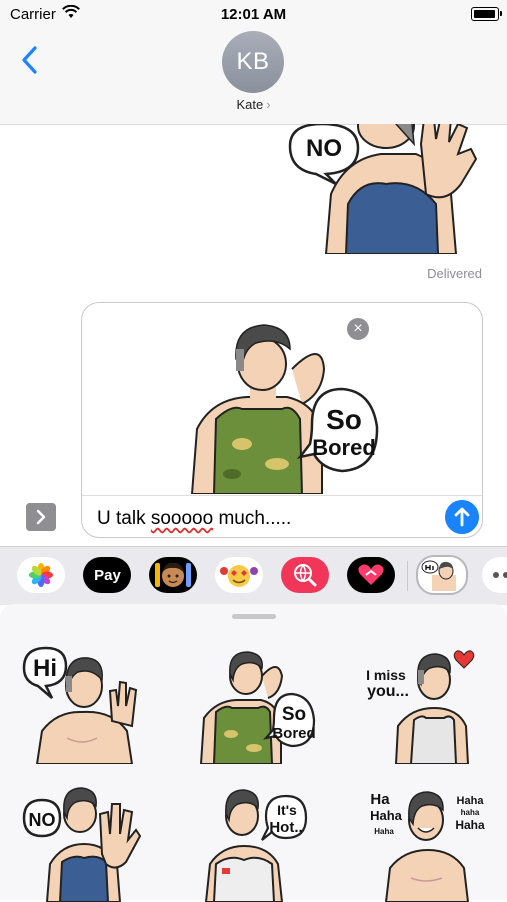 This screenshot has width=507, height=902. Describe the element at coordinates (45, 668) in the screenshot. I see `sticker-hi-text: Hi` at that location.